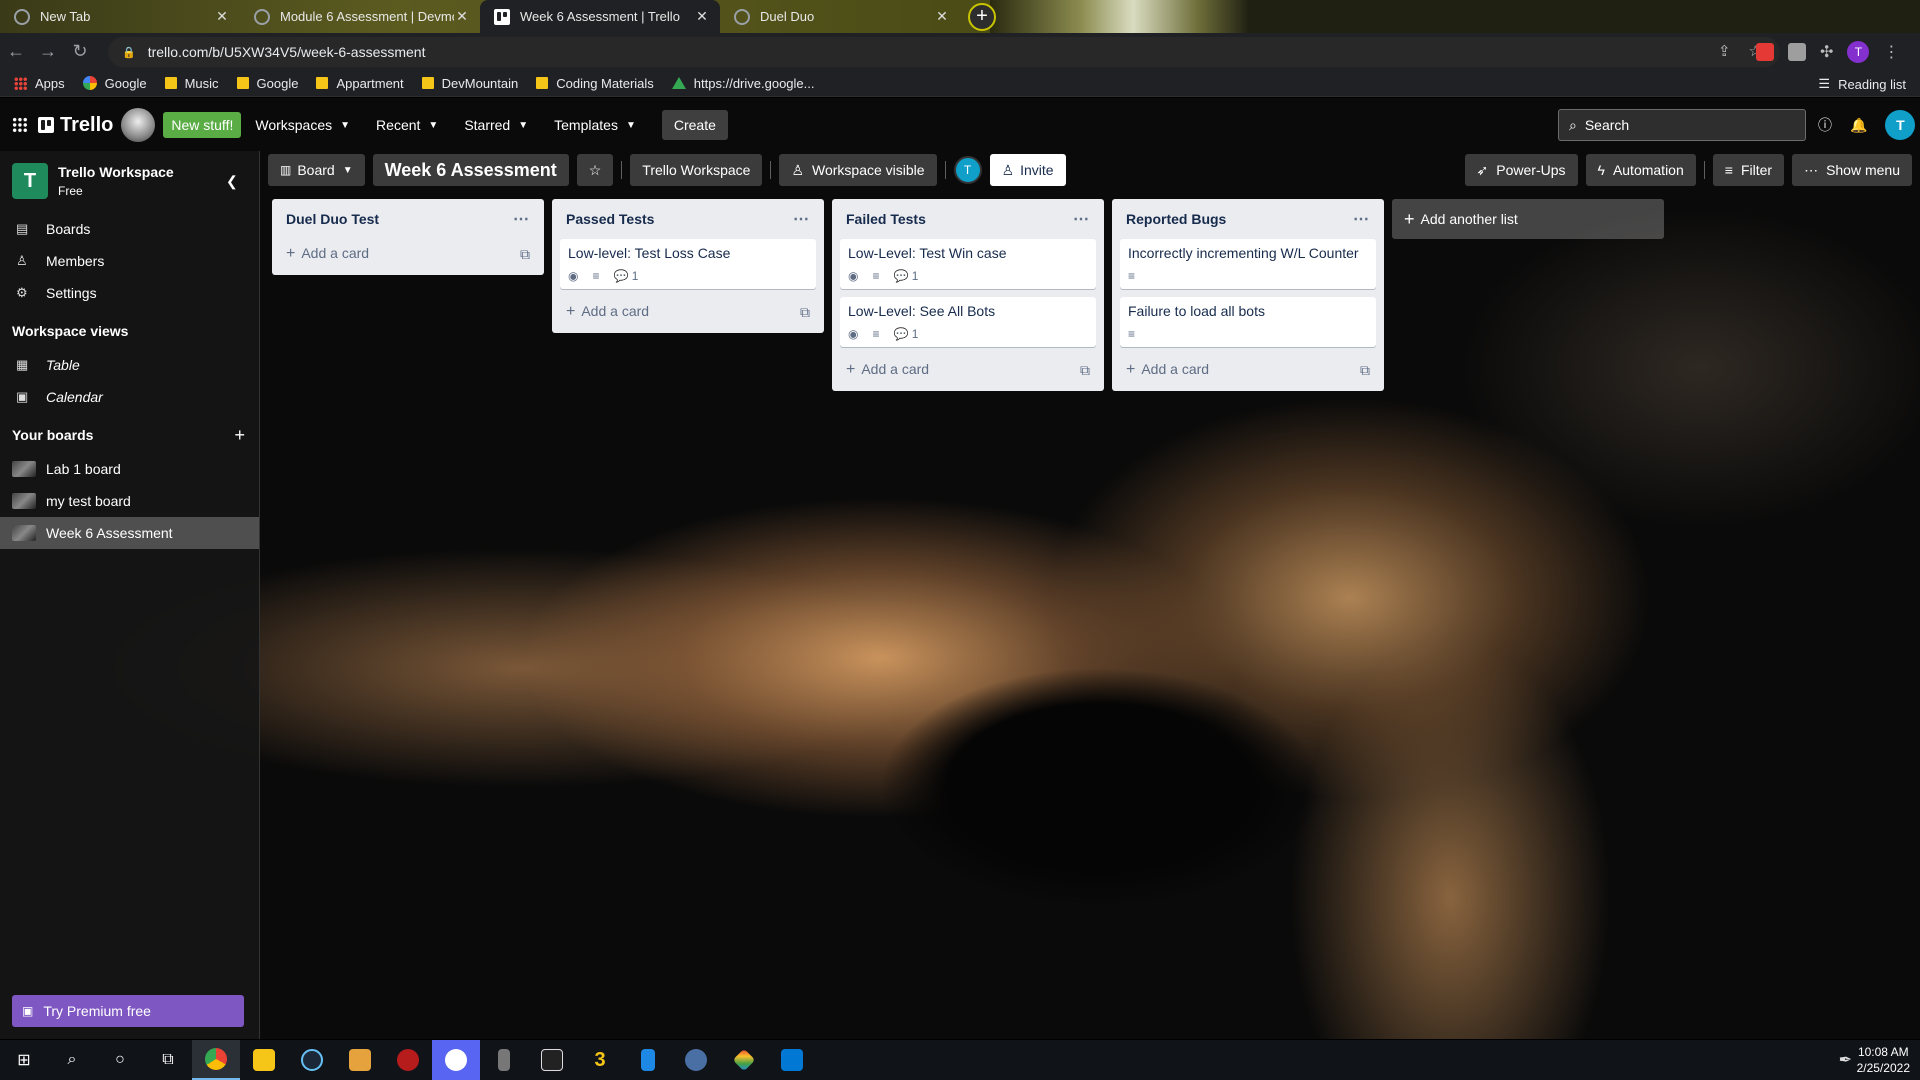  What do you see at coordinates (1900, 125) in the screenshot?
I see `user-avatar: T` at bounding box center [1900, 125].